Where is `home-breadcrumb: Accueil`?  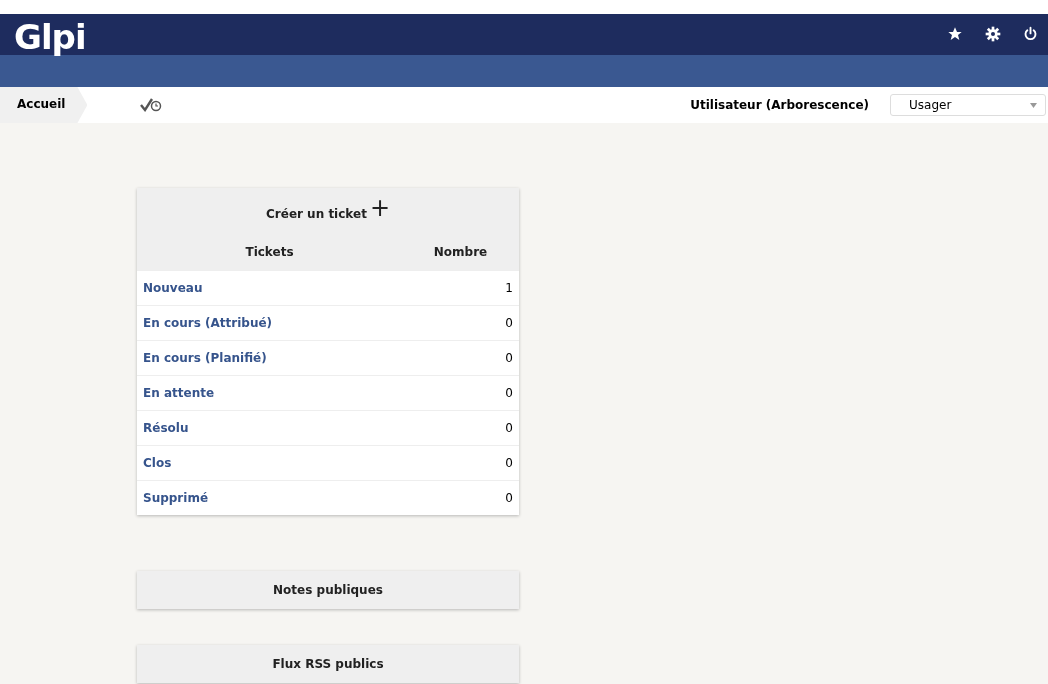 home-breadcrumb: Accueil is located at coordinates (44, 105).